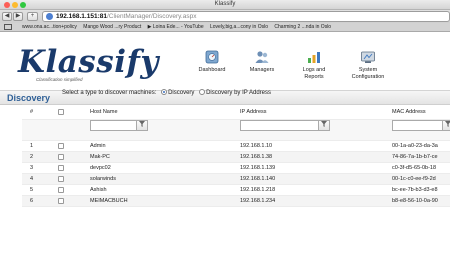  I want to click on mac-address-cell: 00-1c-c0-ee-f9-2d, so click(414, 179).